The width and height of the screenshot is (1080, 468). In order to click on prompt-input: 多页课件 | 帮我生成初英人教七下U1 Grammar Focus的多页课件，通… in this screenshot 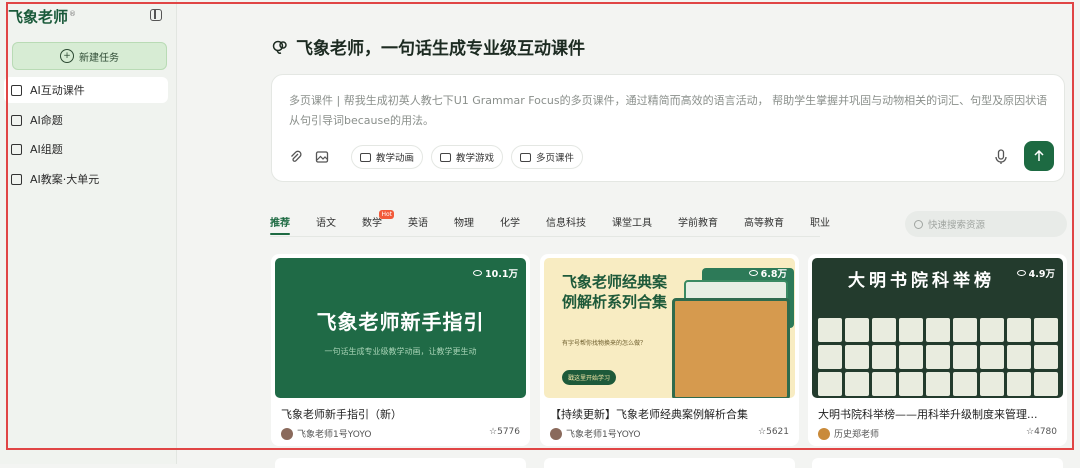, I will do `click(669, 111)`.